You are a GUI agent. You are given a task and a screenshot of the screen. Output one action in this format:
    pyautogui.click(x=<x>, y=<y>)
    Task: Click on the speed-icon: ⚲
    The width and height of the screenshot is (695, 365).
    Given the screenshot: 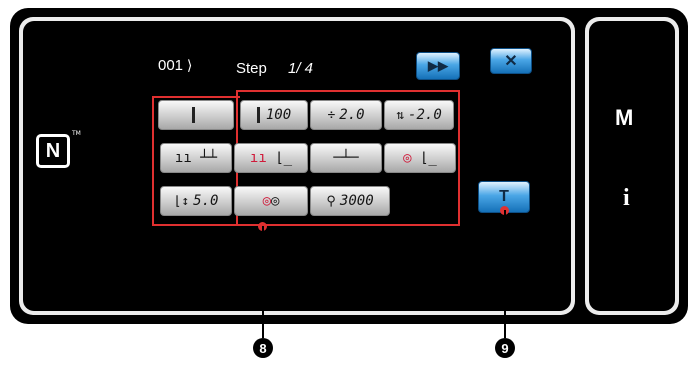 What is the action you would take?
    pyautogui.click(x=331, y=201)
    